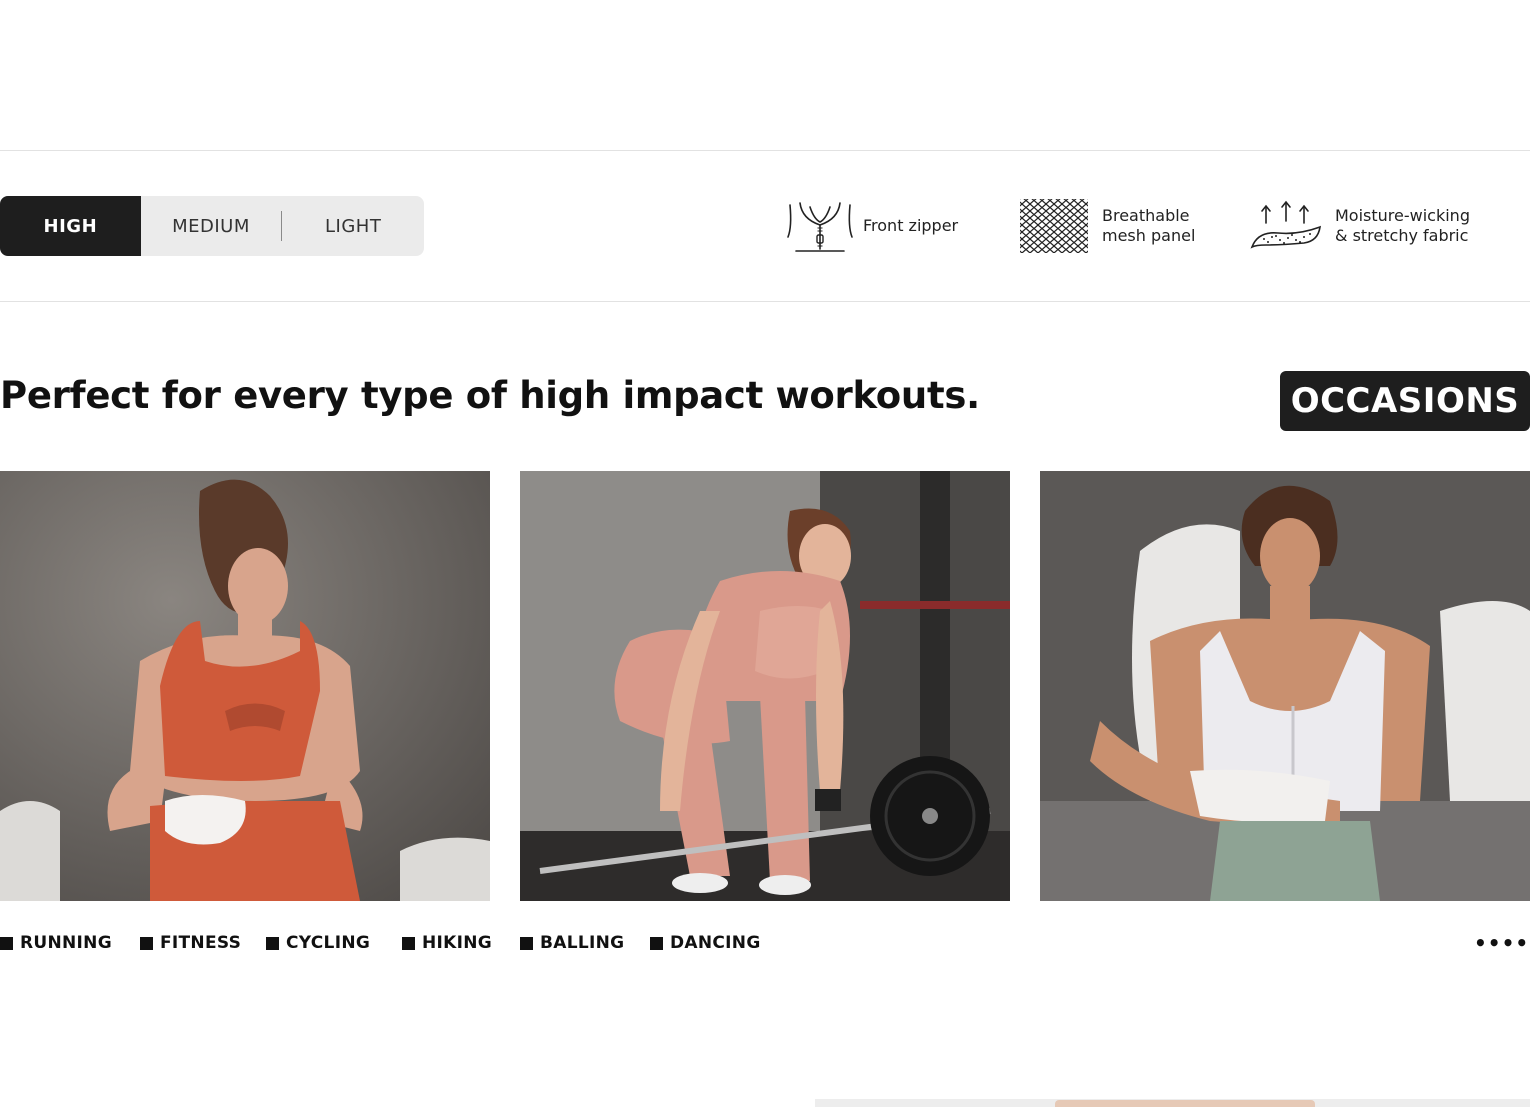 This screenshot has width=1530, height=1107. What do you see at coordinates (1285, 686) in the screenshot?
I see `cycling-photo` at bounding box center [1285, 686].